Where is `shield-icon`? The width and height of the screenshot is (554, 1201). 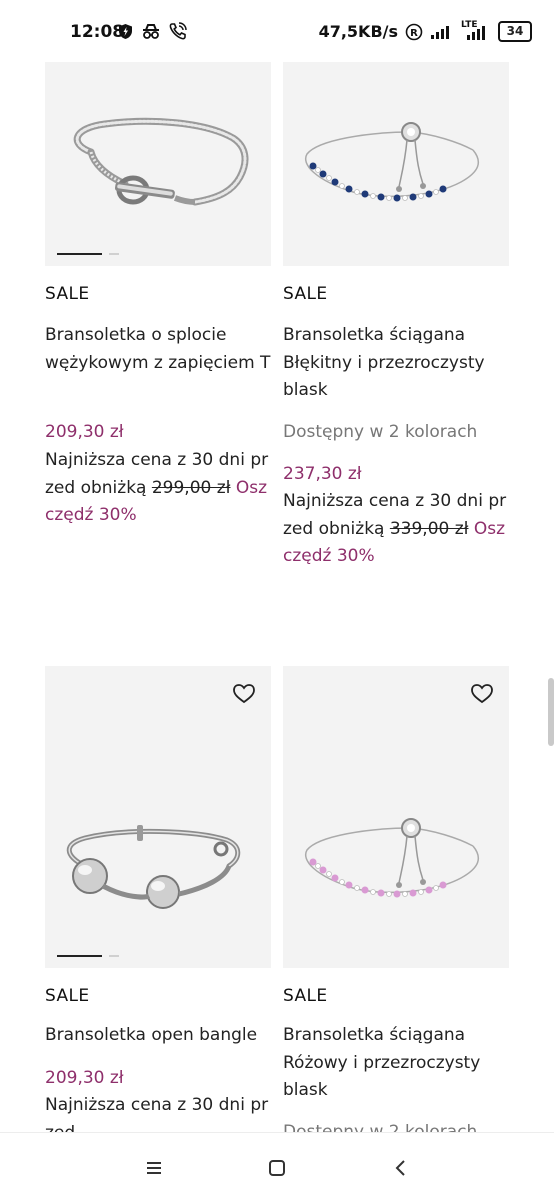 shield-icon is located at coordinates (125, 31).